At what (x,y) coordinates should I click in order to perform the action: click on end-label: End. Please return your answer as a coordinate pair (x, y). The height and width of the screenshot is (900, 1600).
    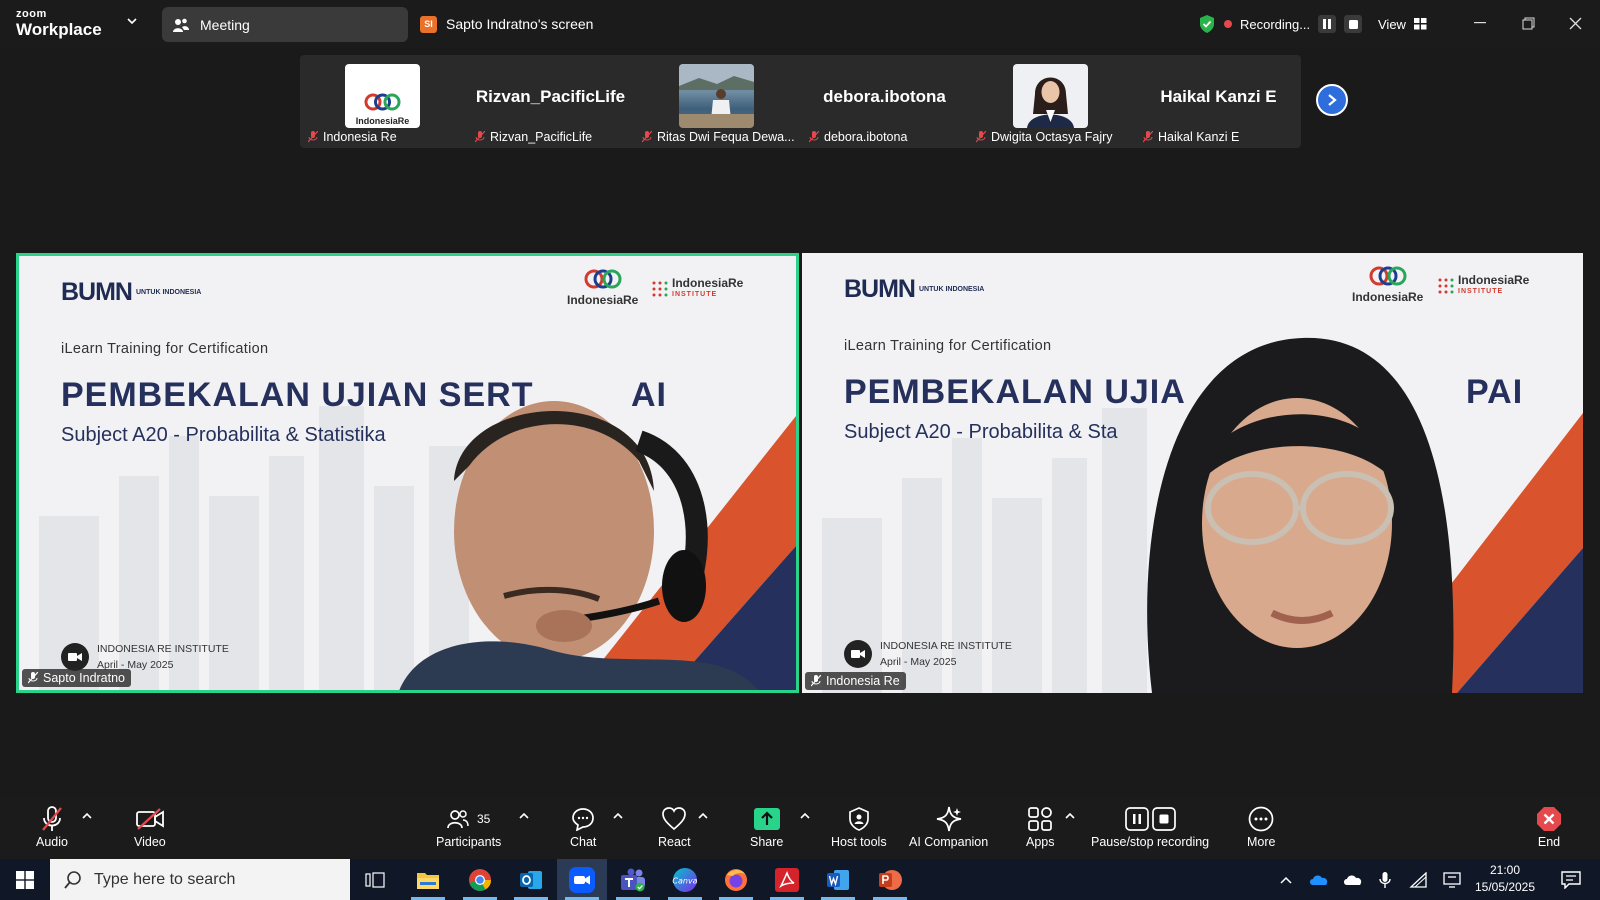
    Looking at the image, I should click on (1549, 842).